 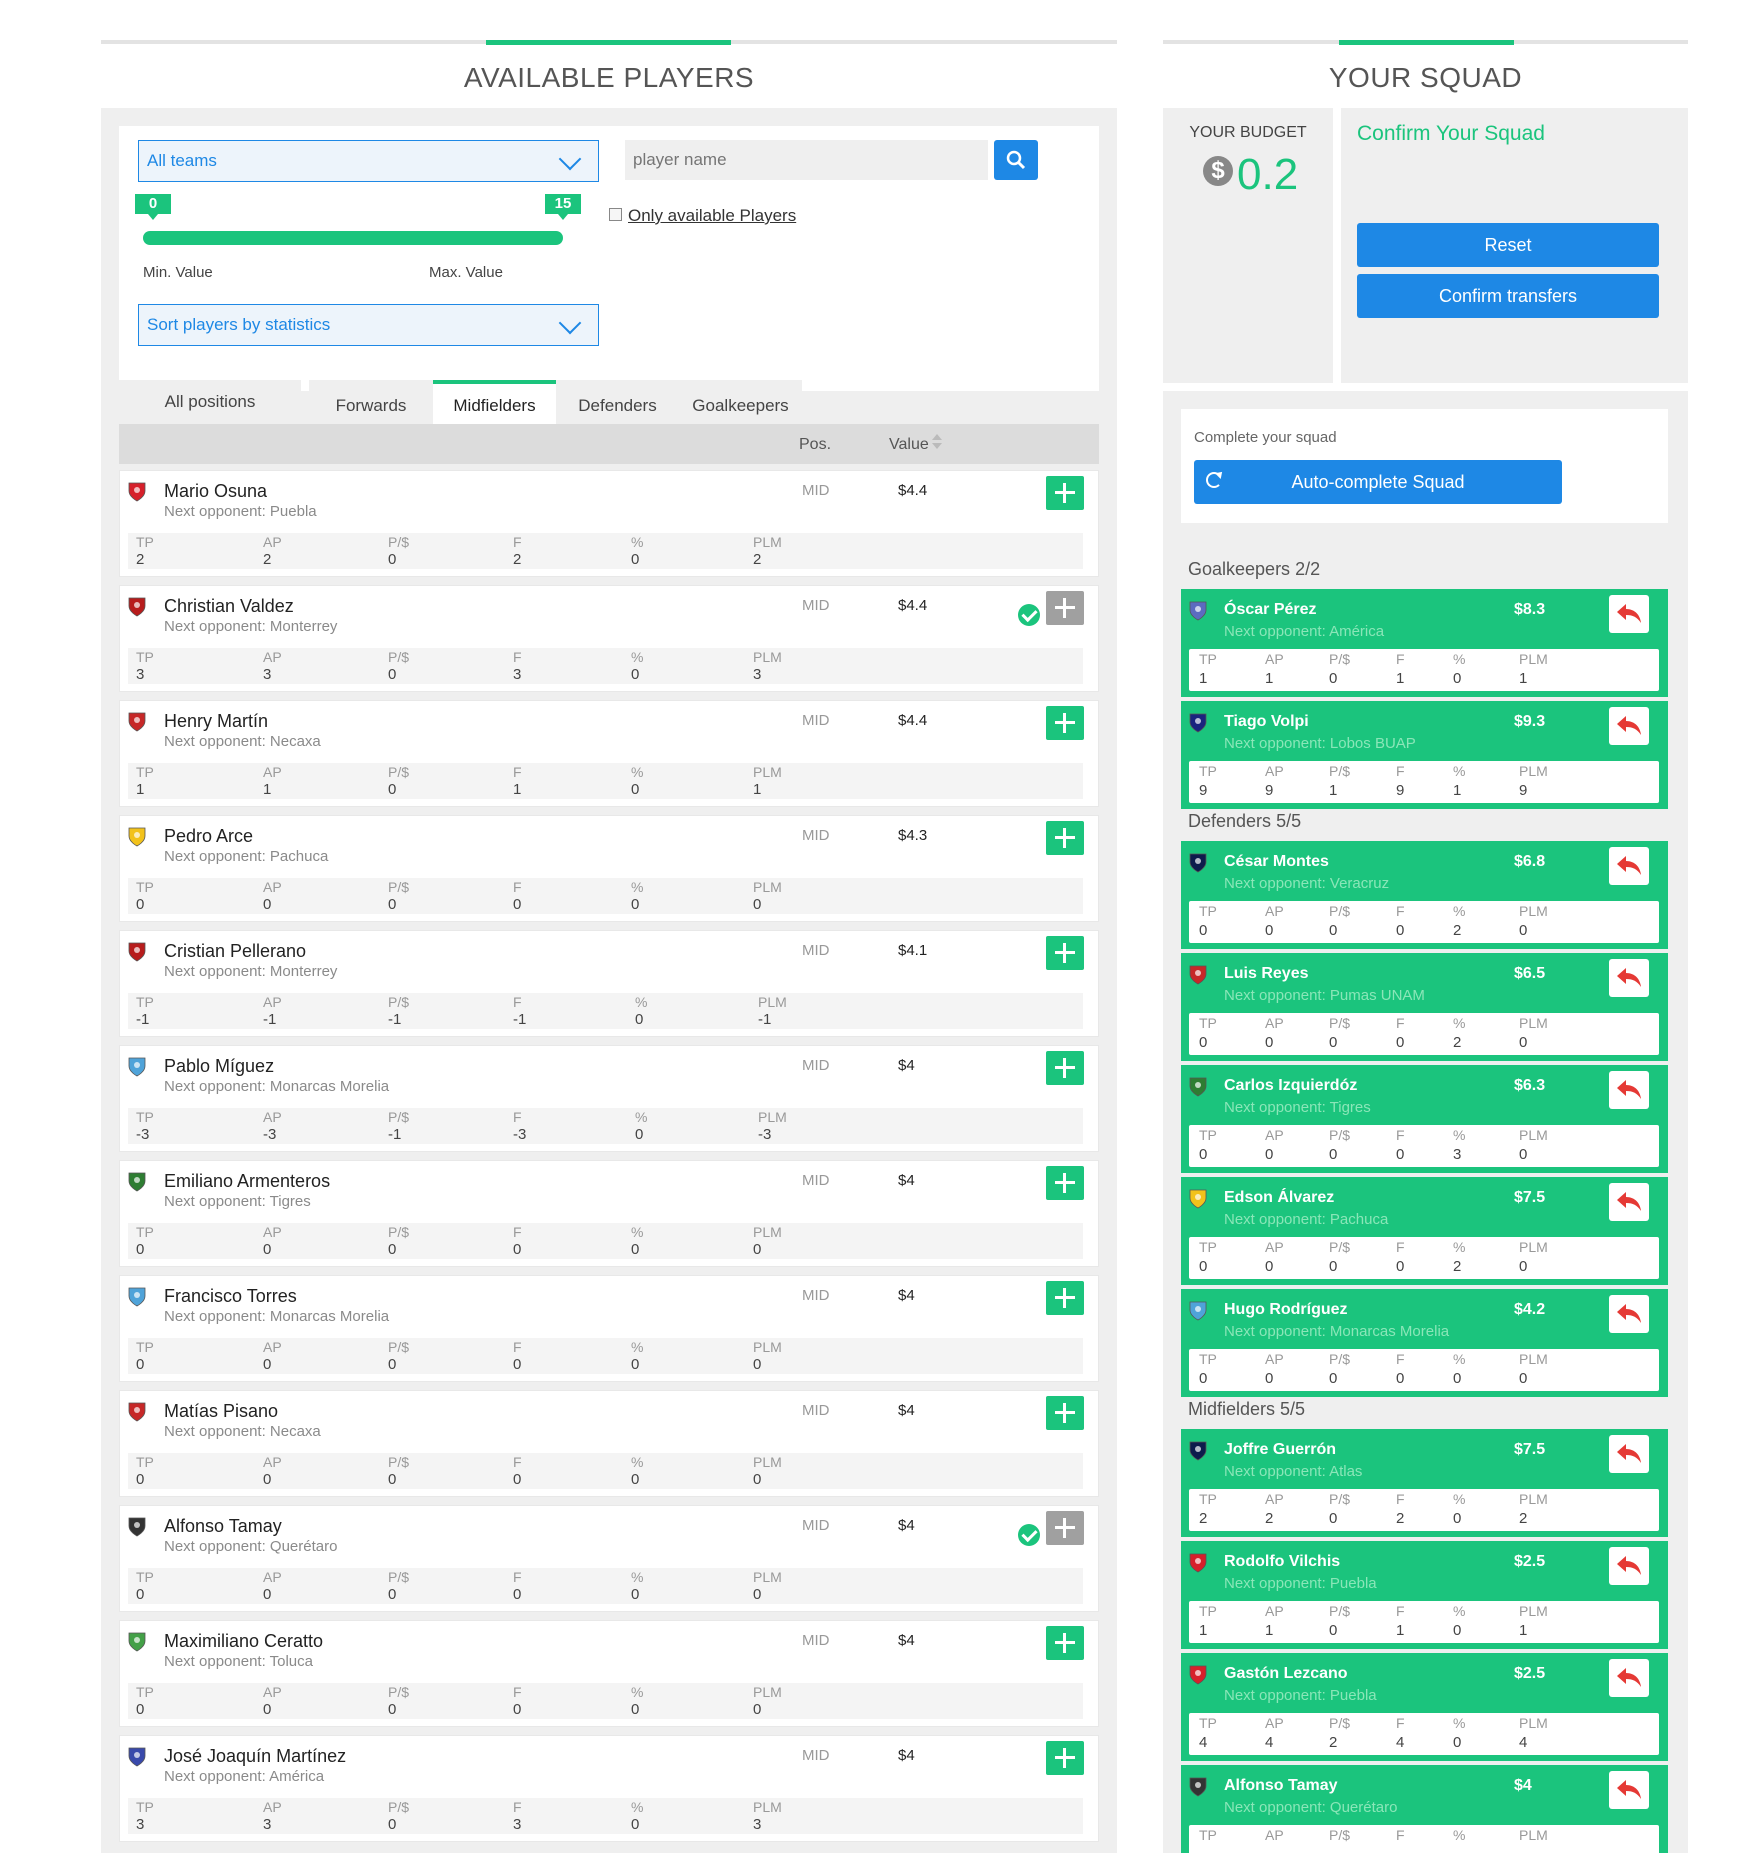 I want to click on player-name: Maximiliano Ceratto, so click(x=243, y=1641).